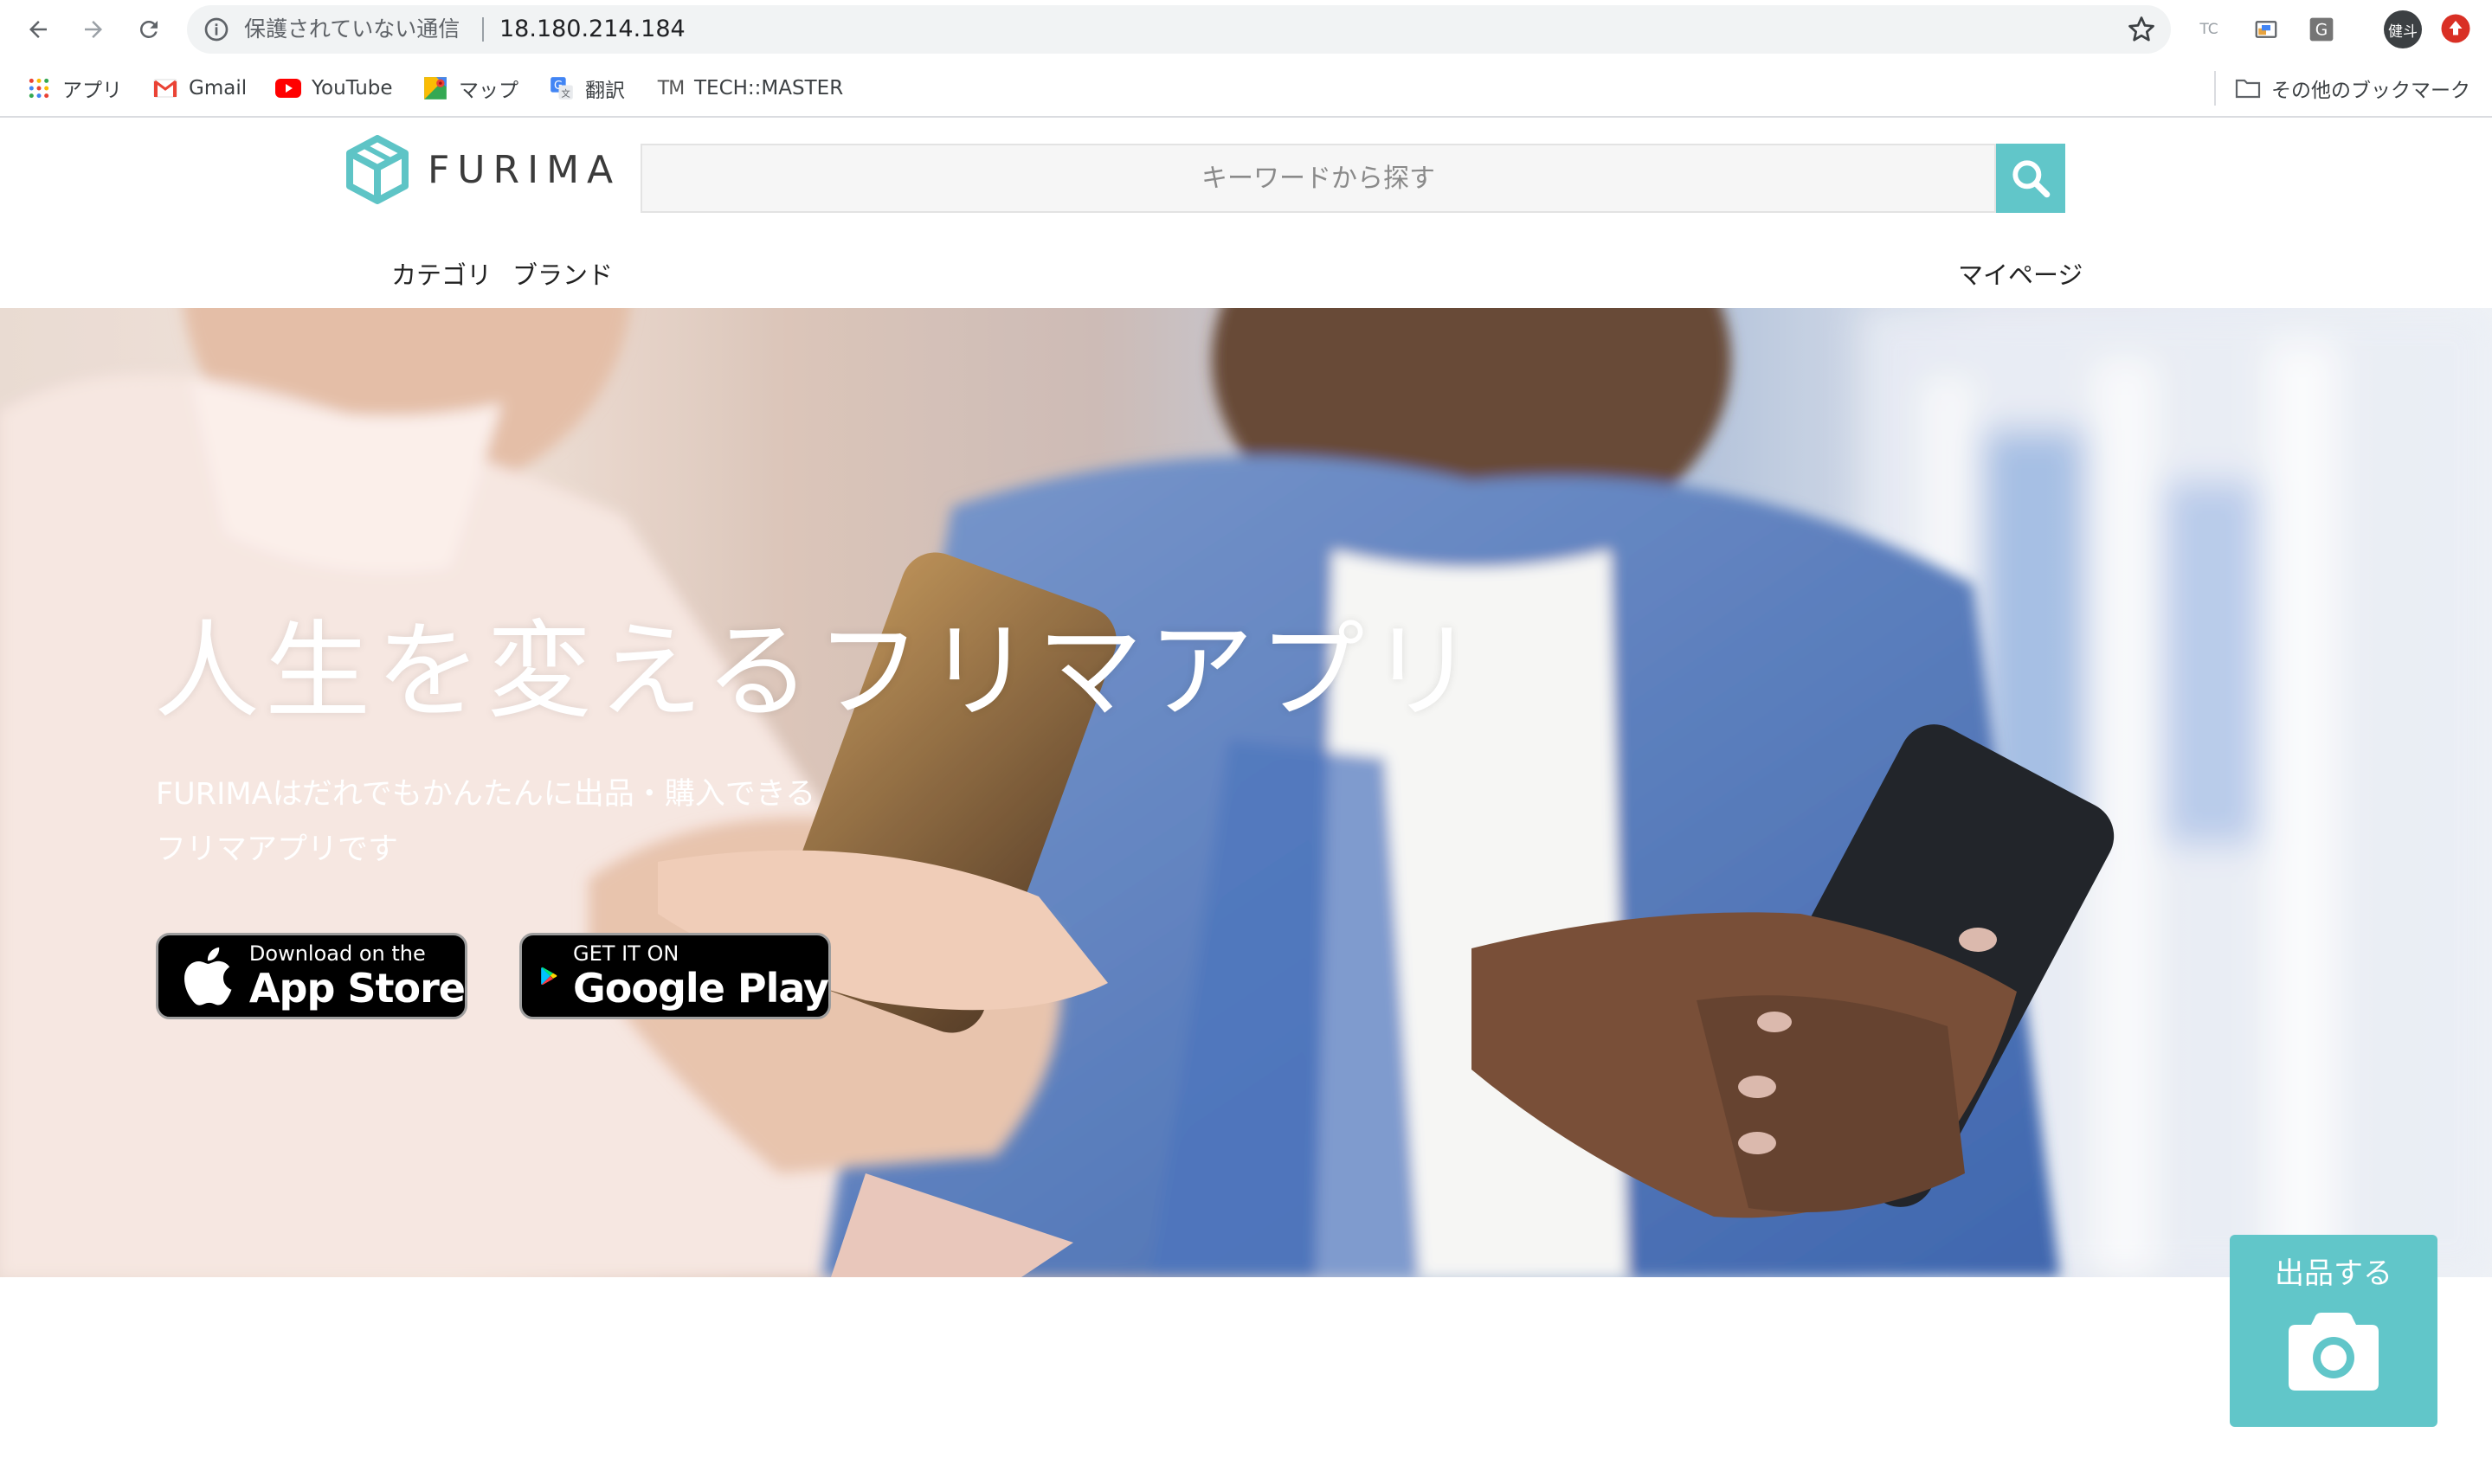 This screenshot has width=2492, height=1484. I want to click on bookmark-label: マップ, so click(488, 91).